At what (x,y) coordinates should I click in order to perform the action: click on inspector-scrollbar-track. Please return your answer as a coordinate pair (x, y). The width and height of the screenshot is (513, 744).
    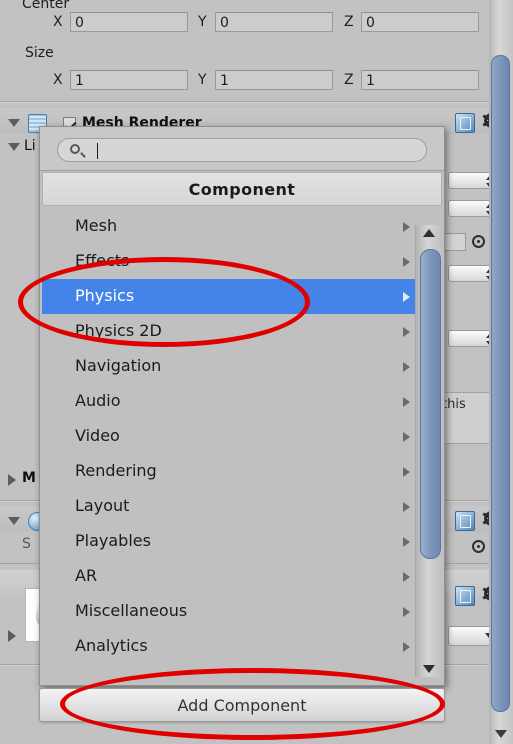
    Looking at the image, I should click on (501, 372).